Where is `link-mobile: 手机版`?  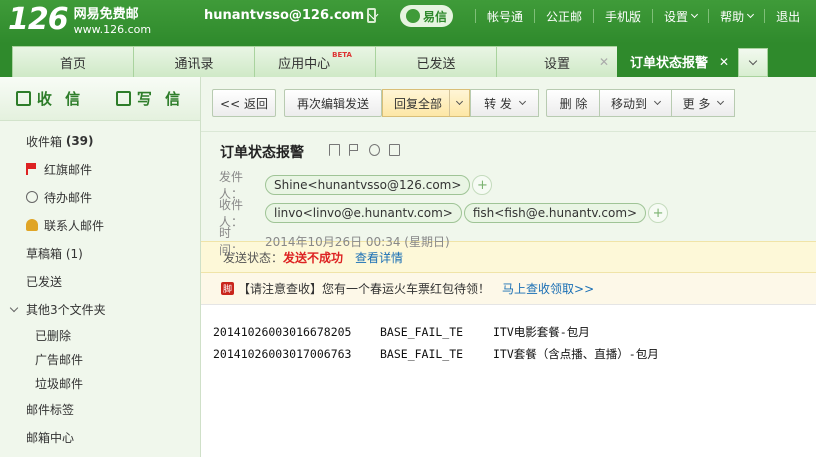
link-mobile: 手机版 is located at coordinates (623, 16).